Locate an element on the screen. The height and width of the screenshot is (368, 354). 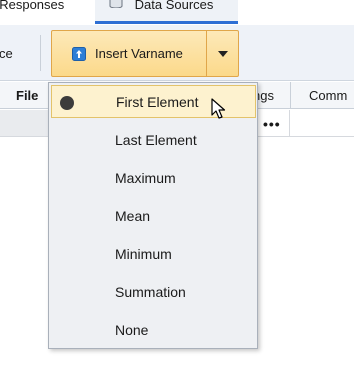
menu-item-label: Mean is located at coordinates (133, 215).